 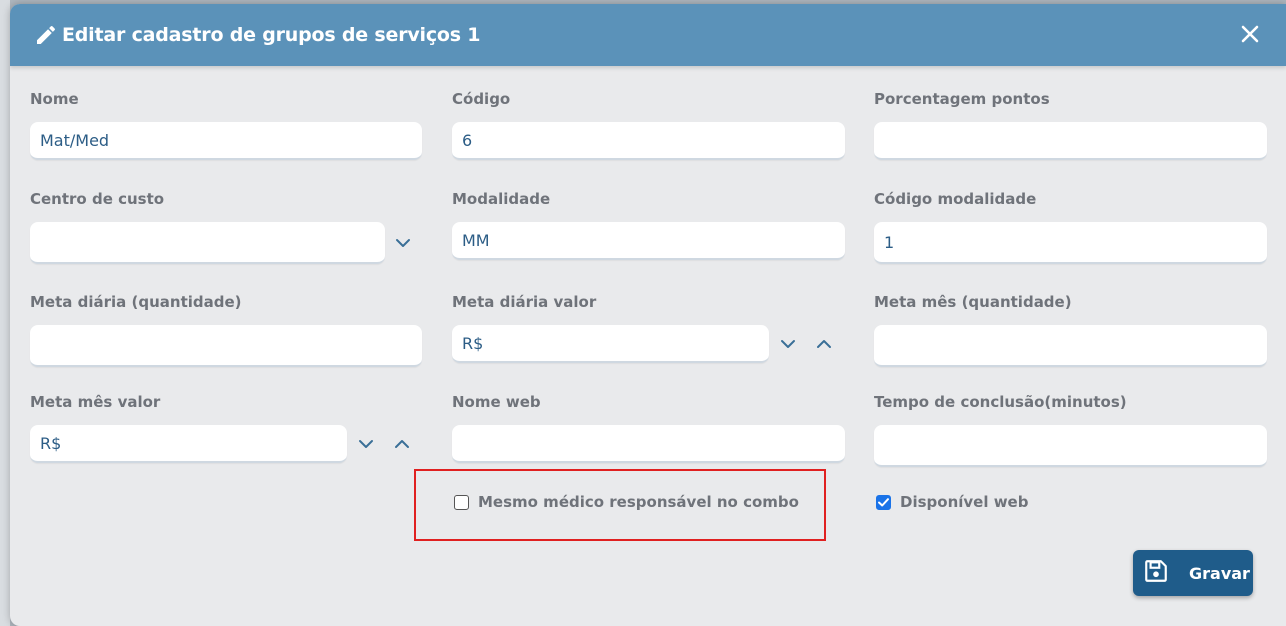 I want to click on close-icon, so click(x=1250, y=34).